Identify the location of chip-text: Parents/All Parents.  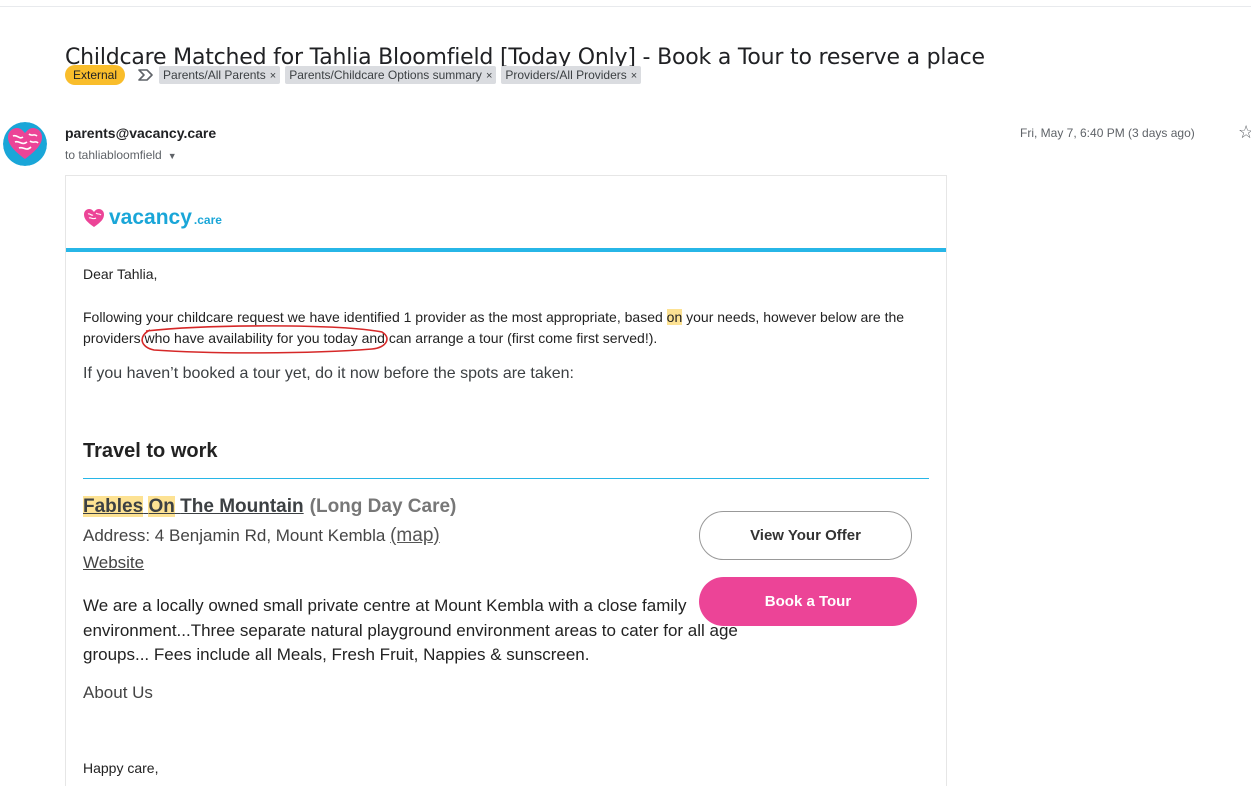
(214, 75).